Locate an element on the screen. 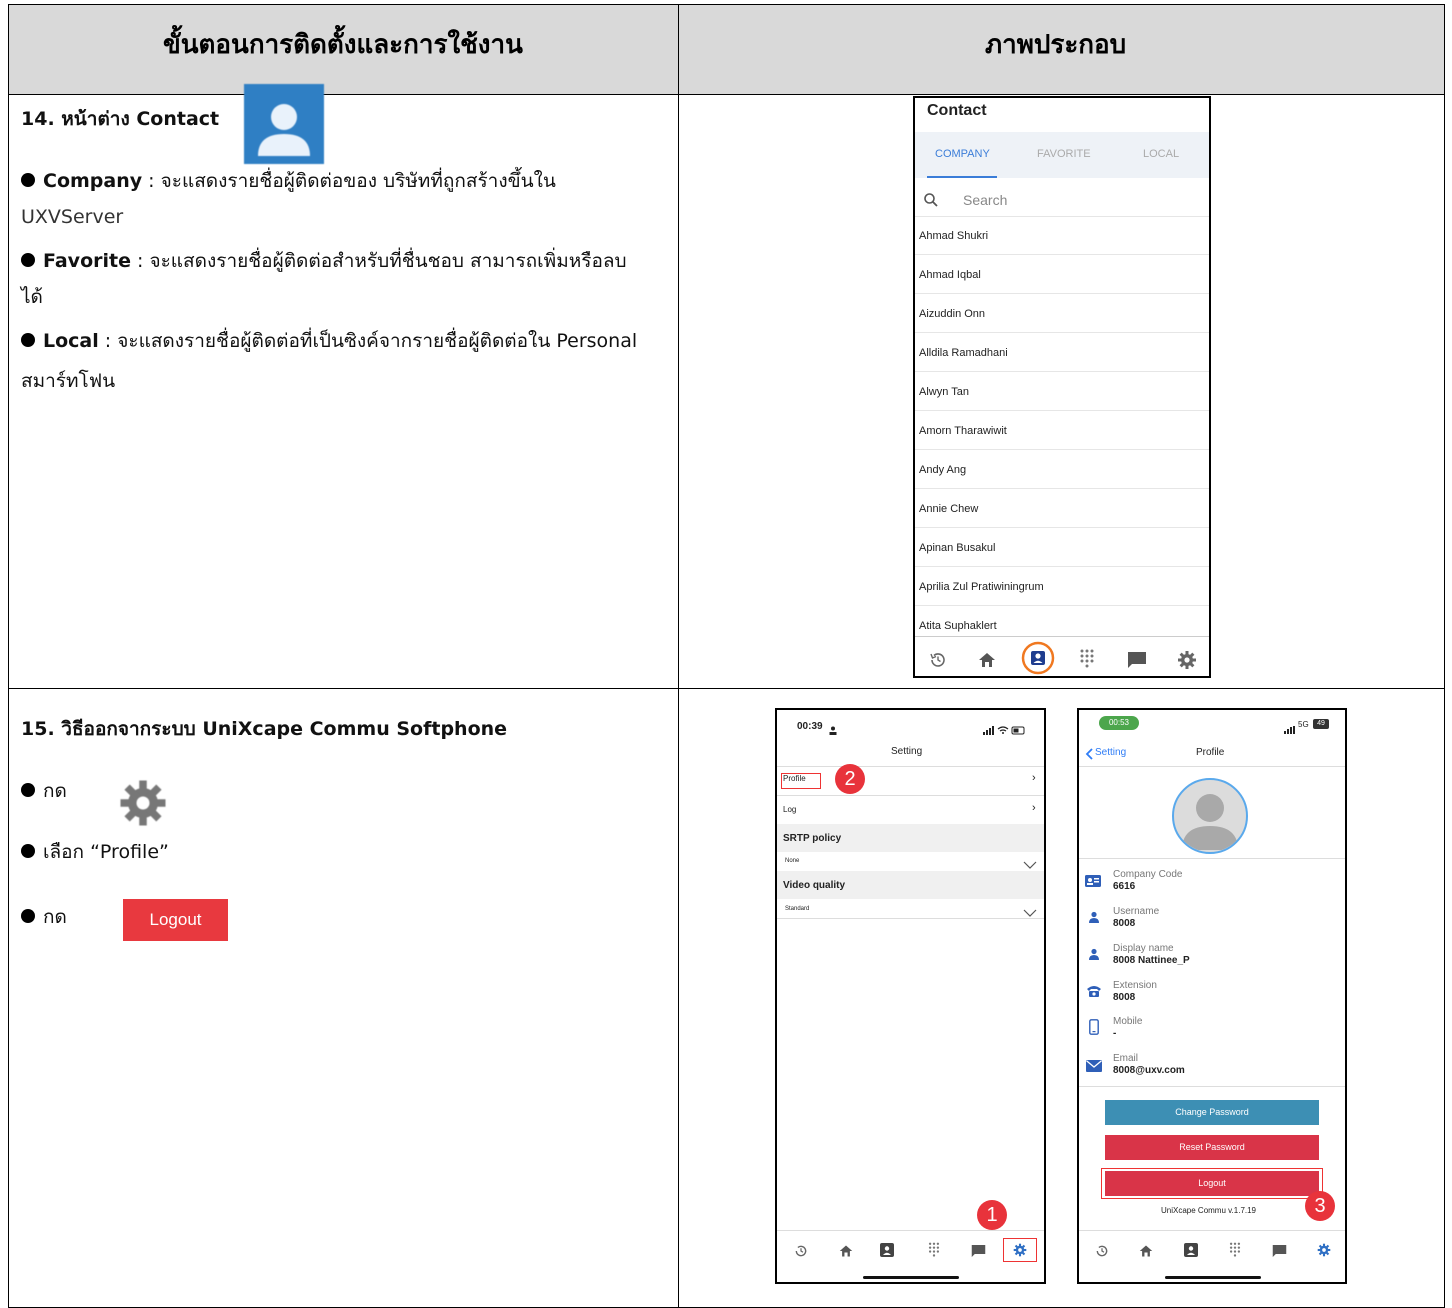 The image size is (1452, 1308). step-badge-2: 2 is located at coordinates (850, 779).